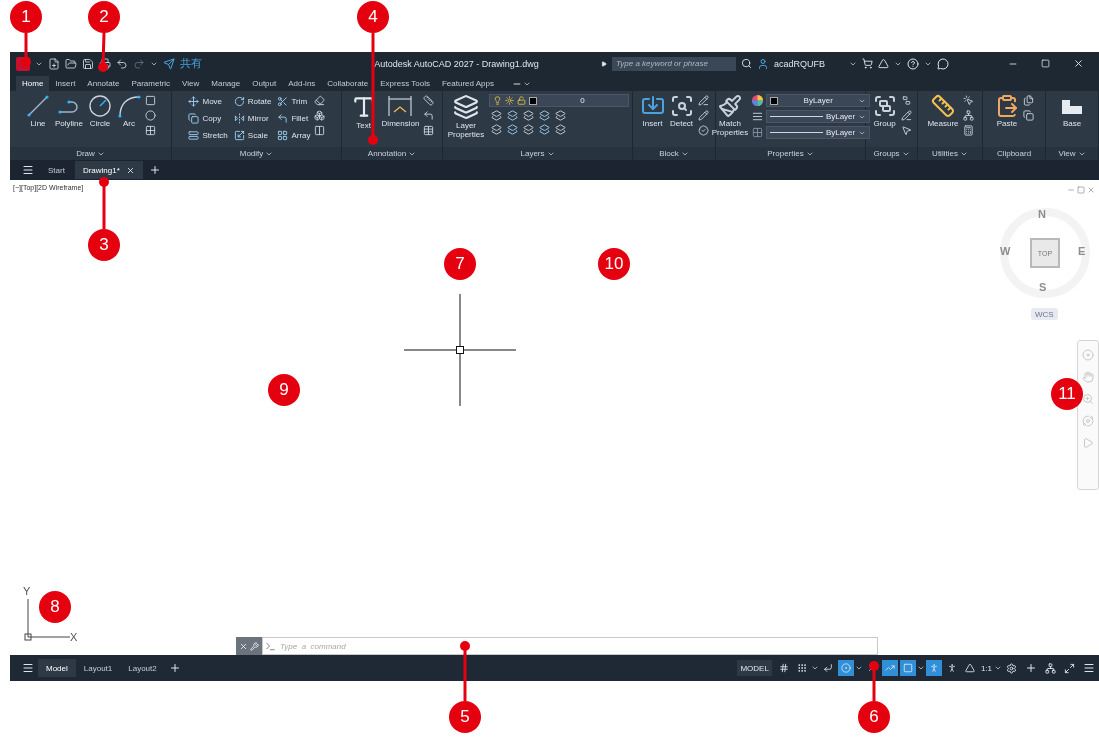 The height and width of the screenshot is (738, 1099). Describe the element at coordinates (906, 130) in the screenshot. I see `pointer-icon` at that location.